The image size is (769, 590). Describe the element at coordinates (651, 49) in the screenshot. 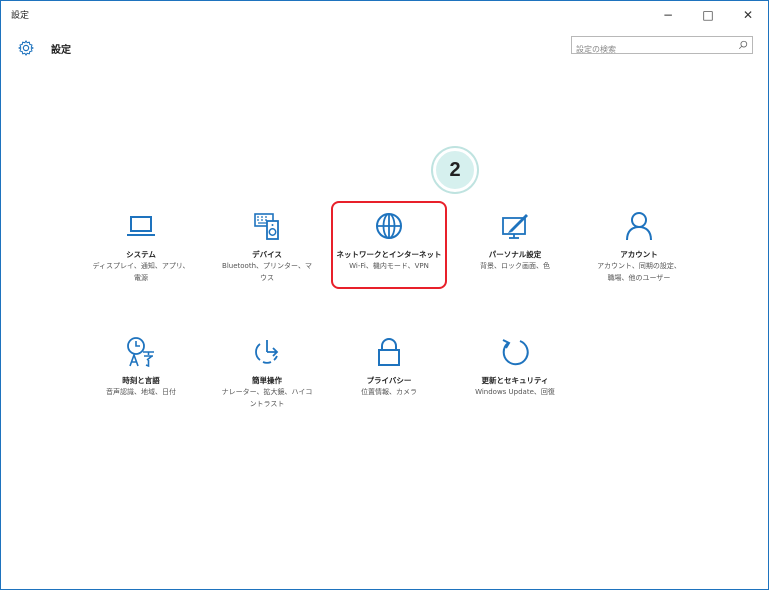

I see `search-input` at that location.